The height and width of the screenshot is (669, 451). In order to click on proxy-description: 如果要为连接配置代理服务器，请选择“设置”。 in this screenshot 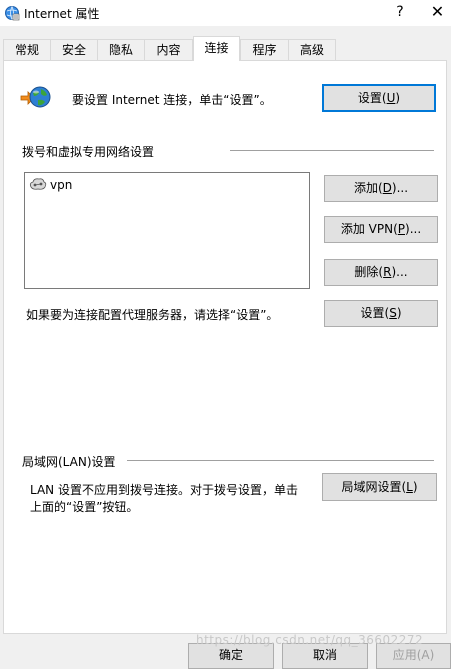, I will do `click(152, 315)`.